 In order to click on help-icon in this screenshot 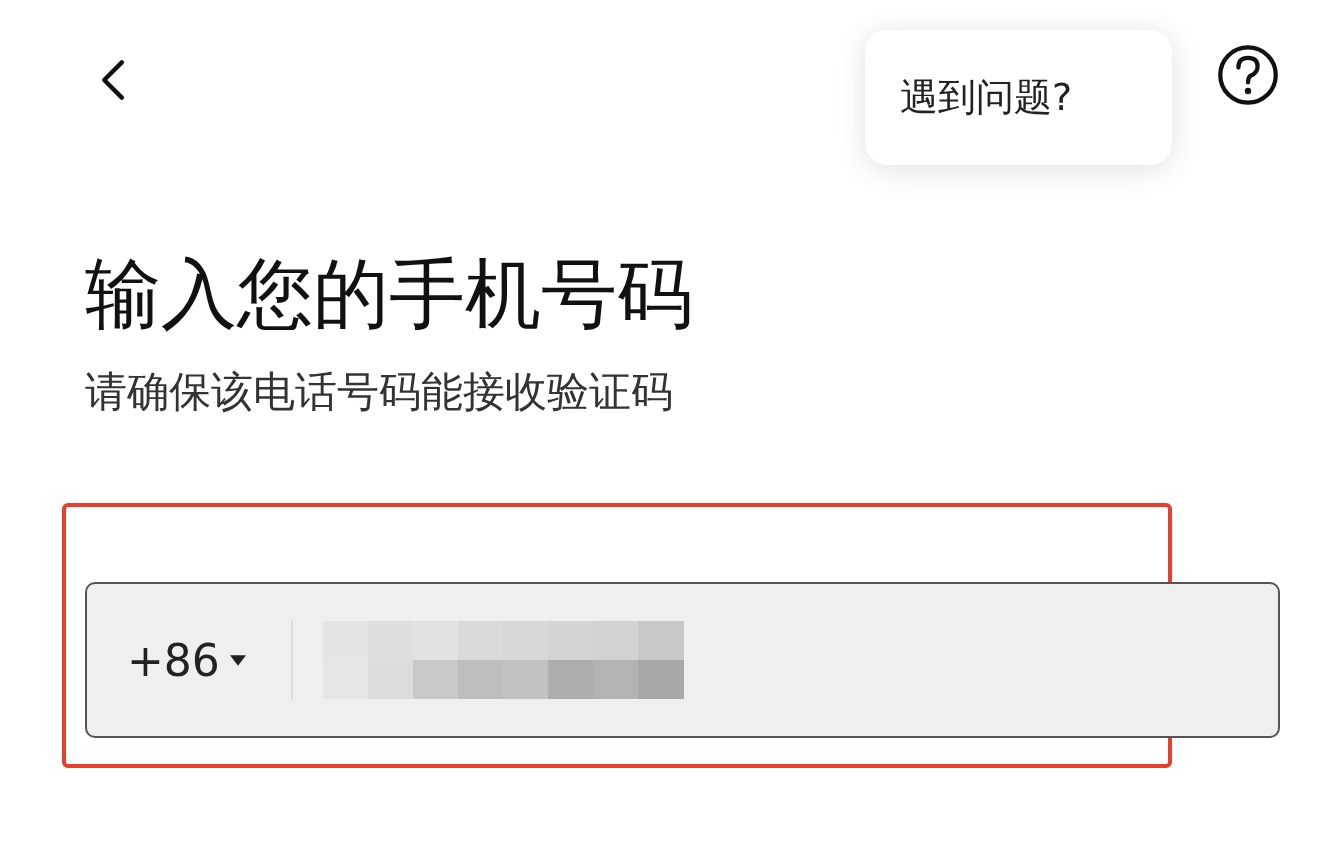, I will do `click(1248, 75)`.